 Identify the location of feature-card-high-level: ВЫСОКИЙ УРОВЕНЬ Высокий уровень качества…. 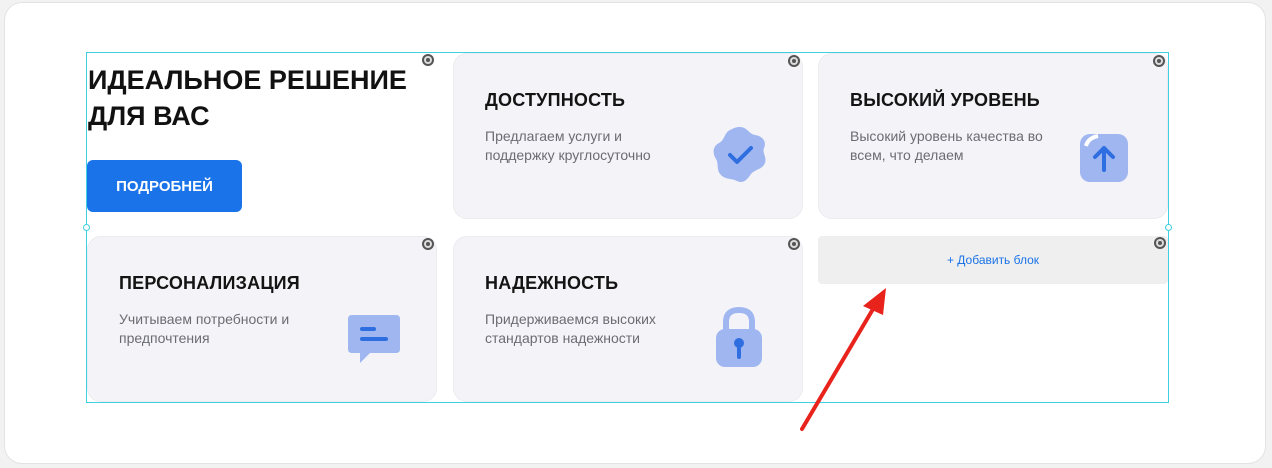
(993, 136).